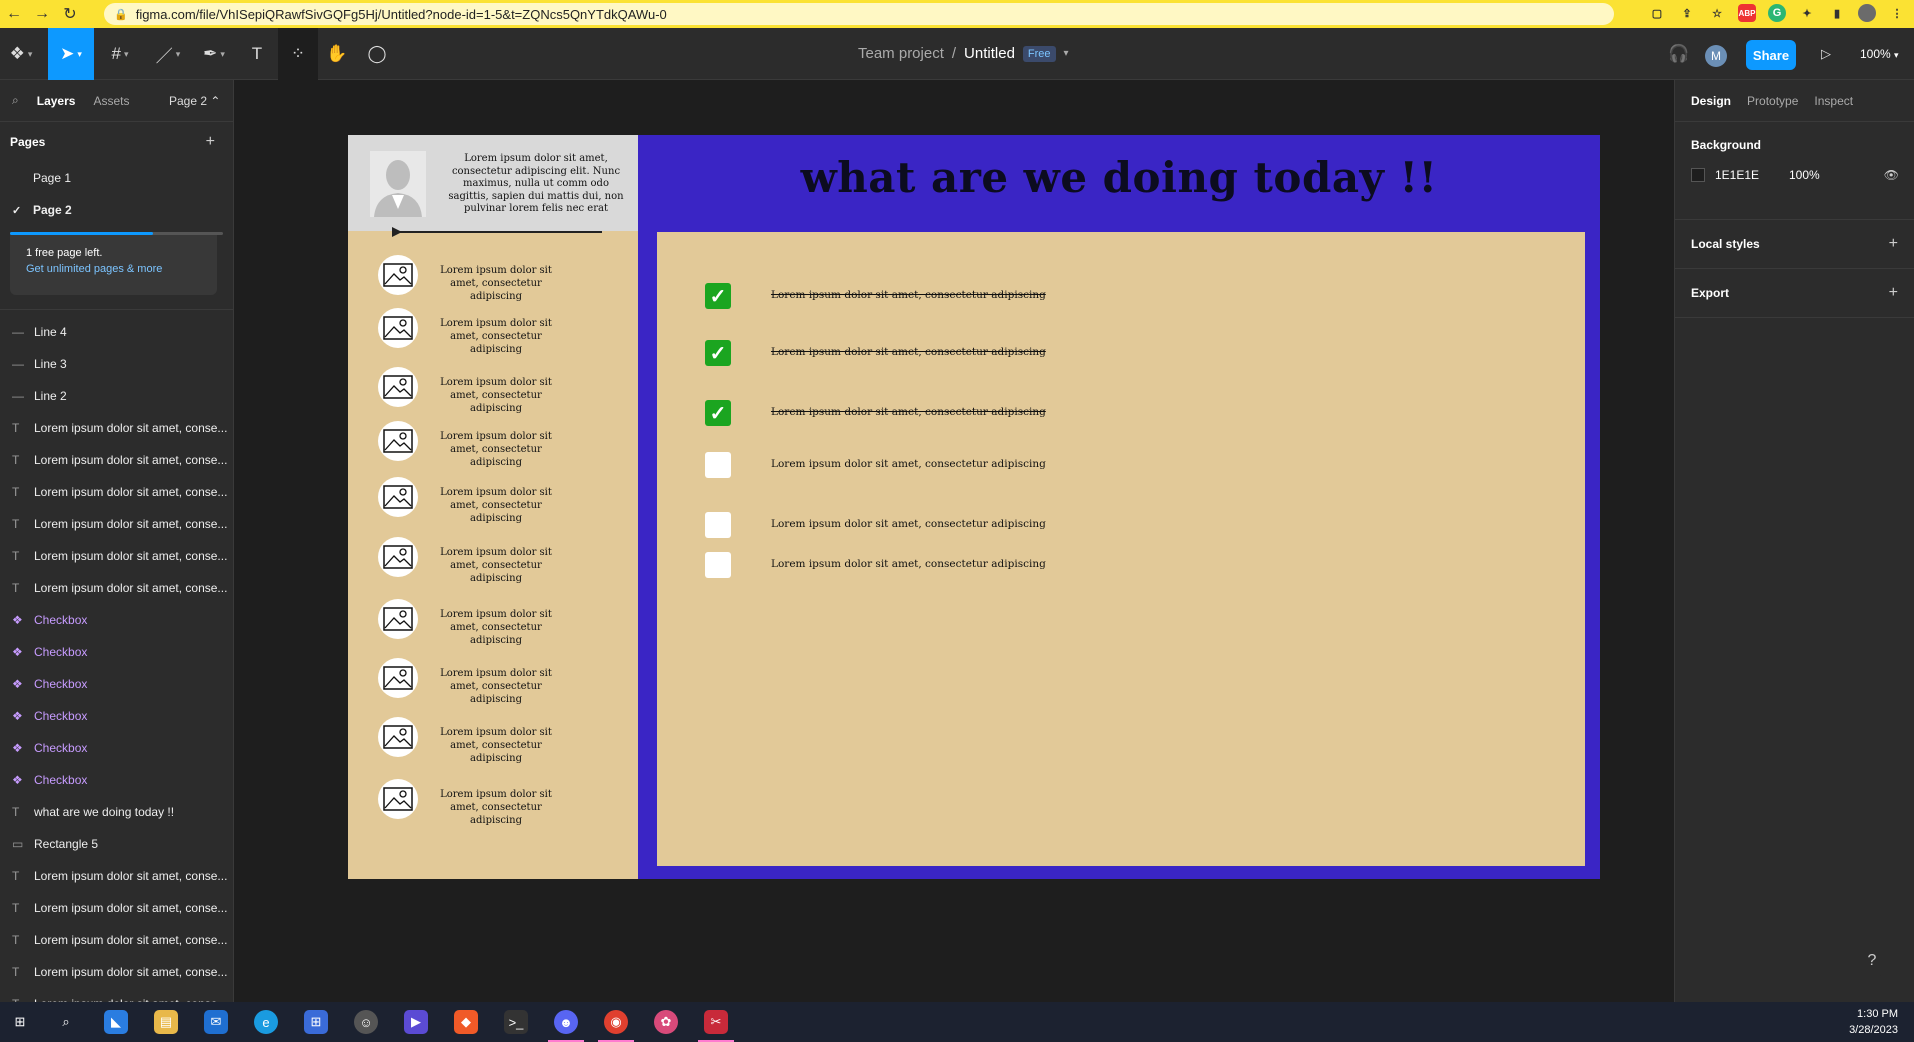 The width and height of the screenshot is (1914, 1042). I want to click on layer-item: Twhat are we doing today !!, so click(116, 812).